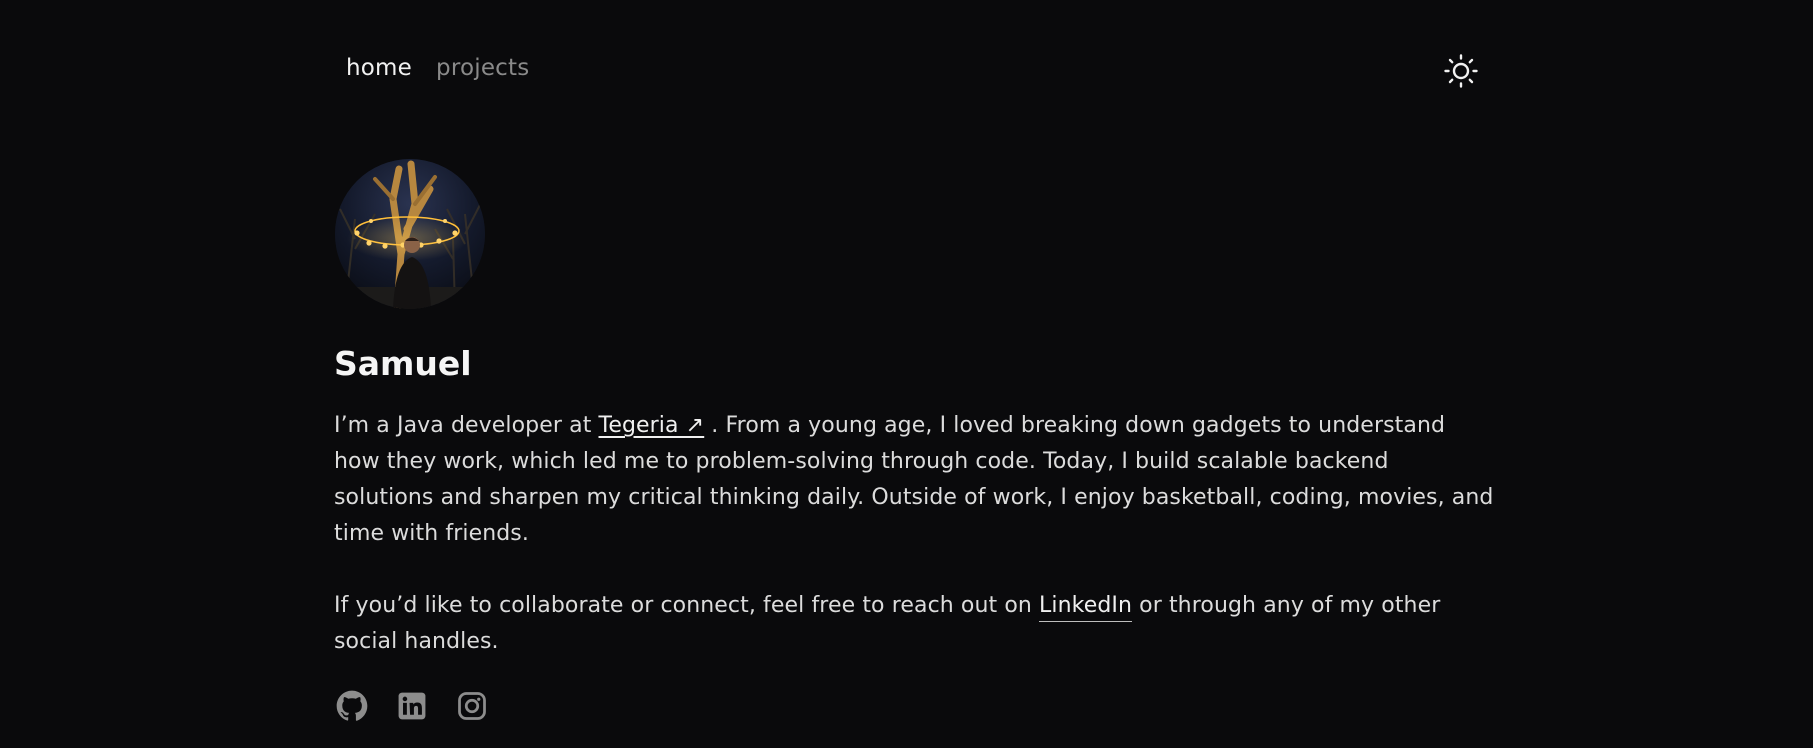 This screenshot has height=748, width=1813. What do you see at coordinates (431, 68) in the screenshot?
I see `main-nav: home projects` at bounding box center [431, 68].